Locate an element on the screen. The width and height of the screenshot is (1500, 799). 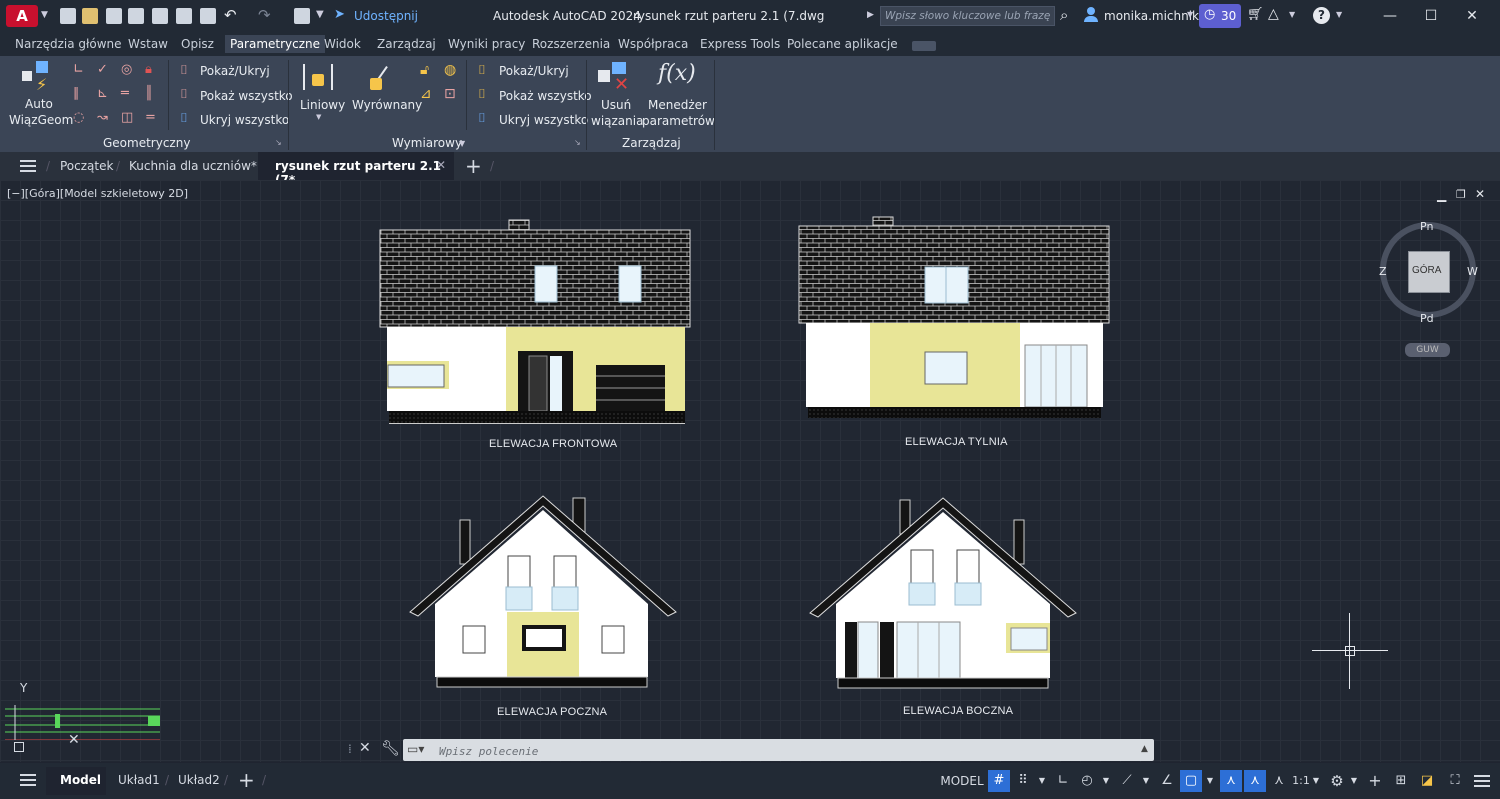
autodesk-app-icon: △ is located at coordinates (1273, 14).